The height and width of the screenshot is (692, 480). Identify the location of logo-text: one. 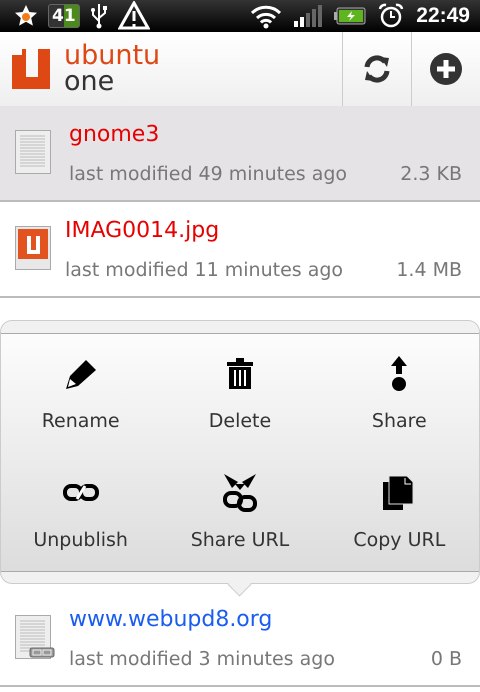
(90, 82).